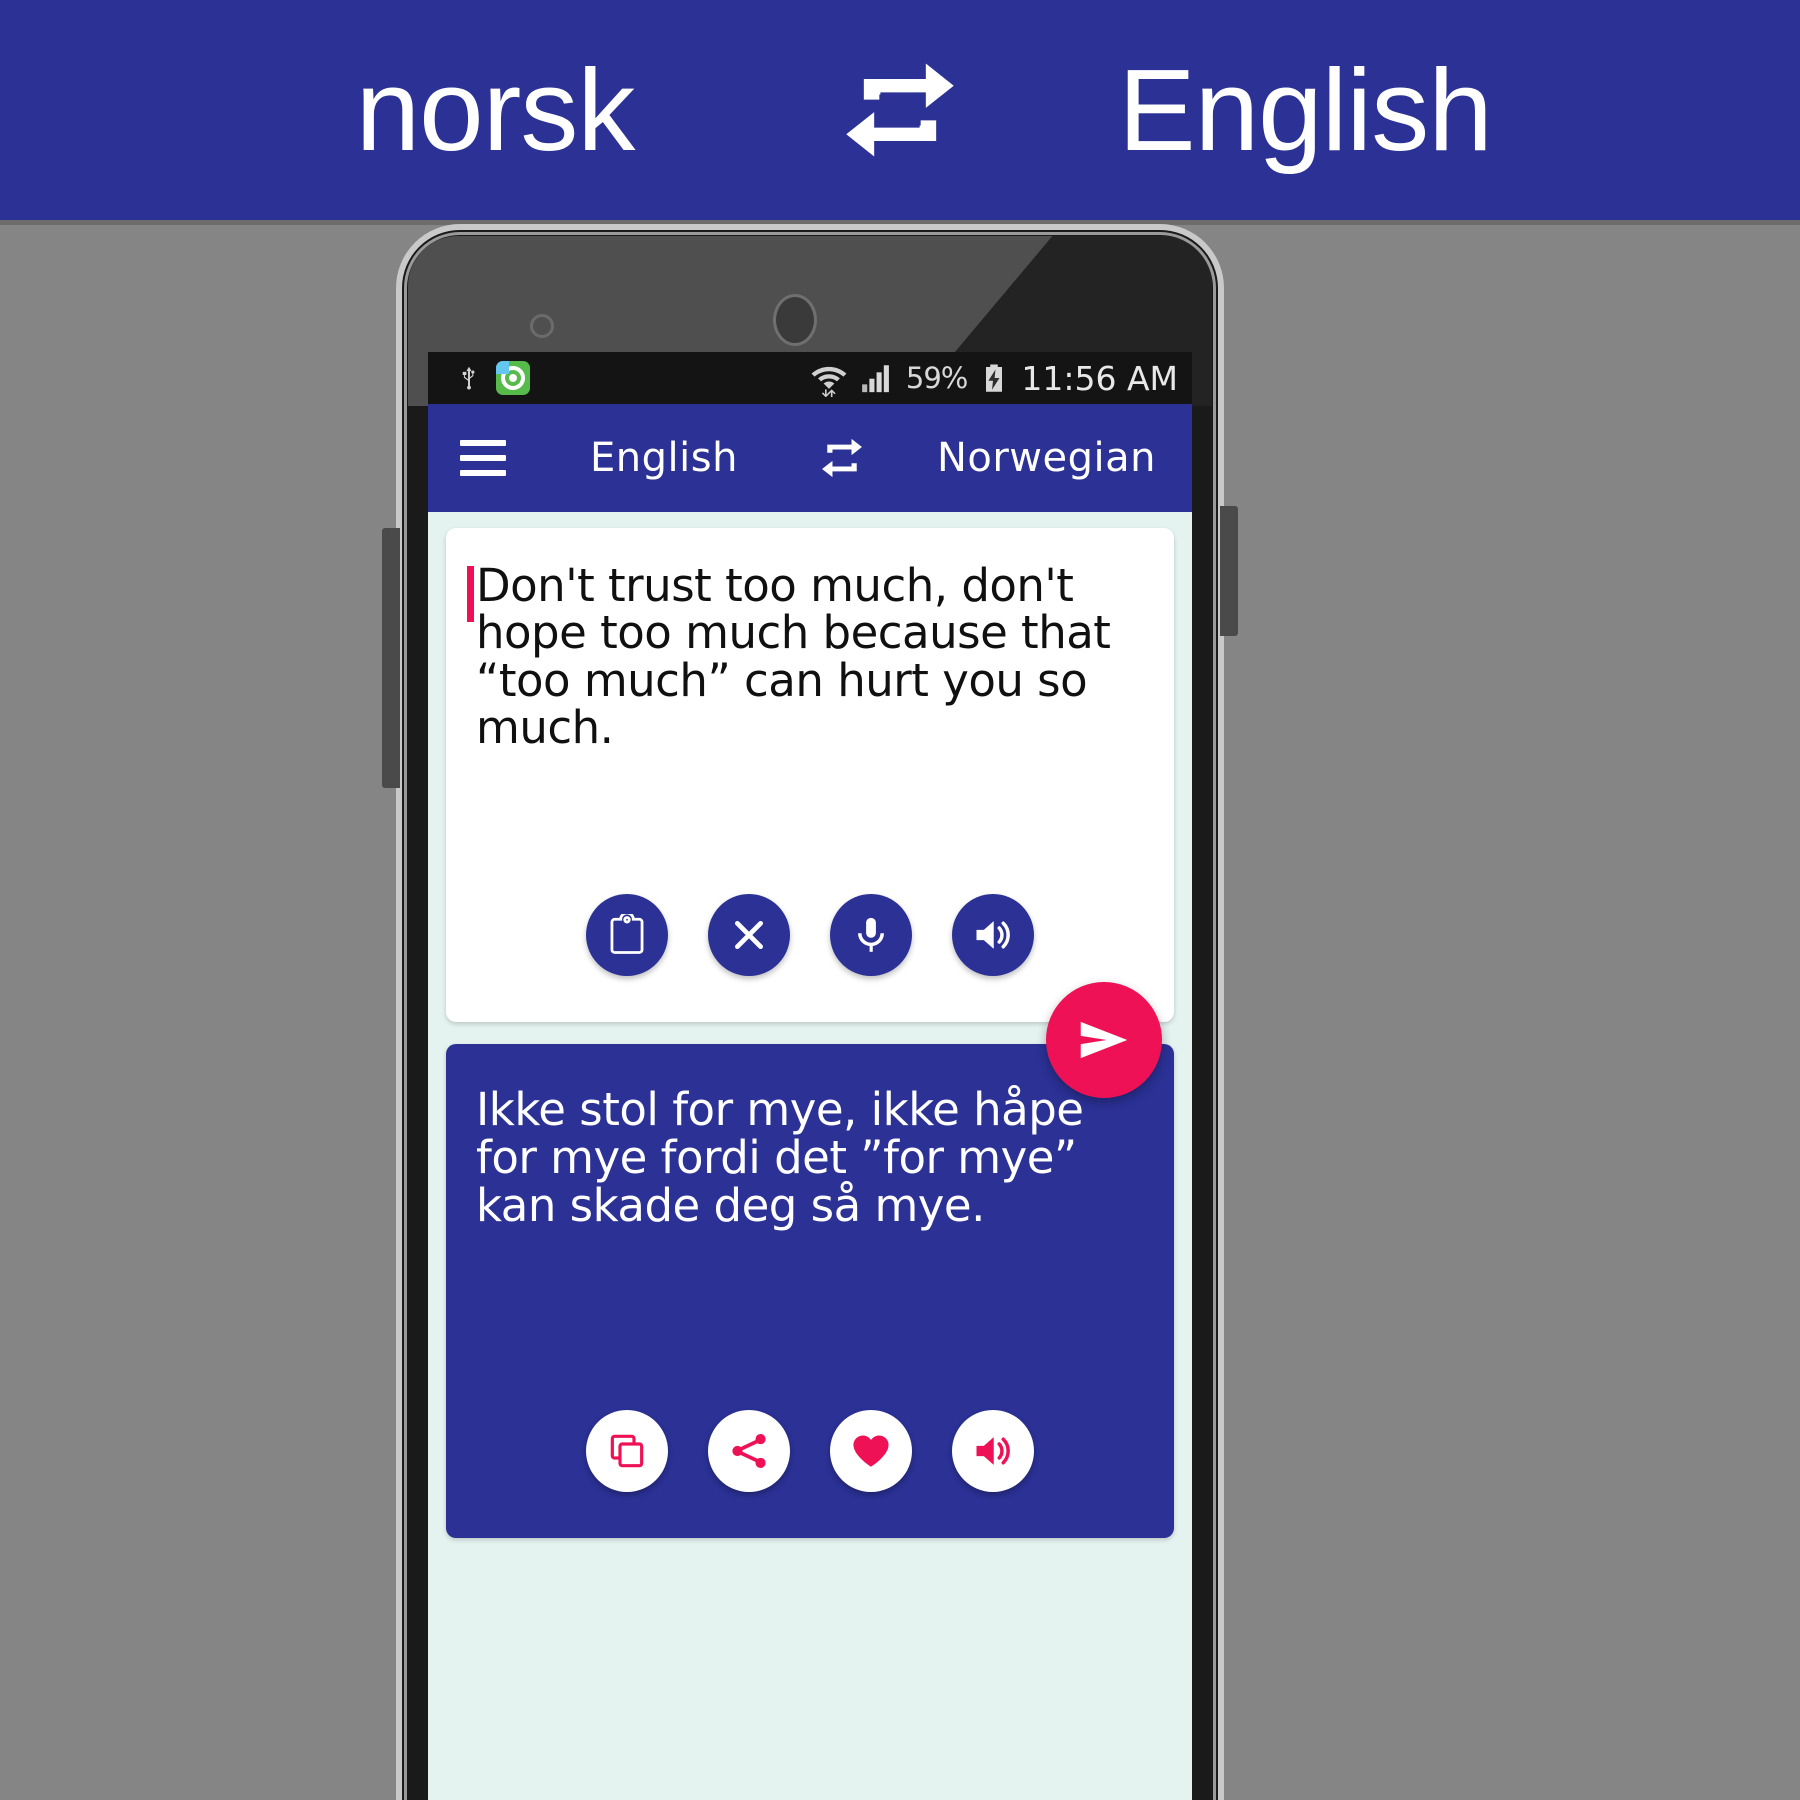  What do you see at coordinates (495, 110) in the screenshot?
I see `promo-source-language: norsk` at bounding box center [495, 110].